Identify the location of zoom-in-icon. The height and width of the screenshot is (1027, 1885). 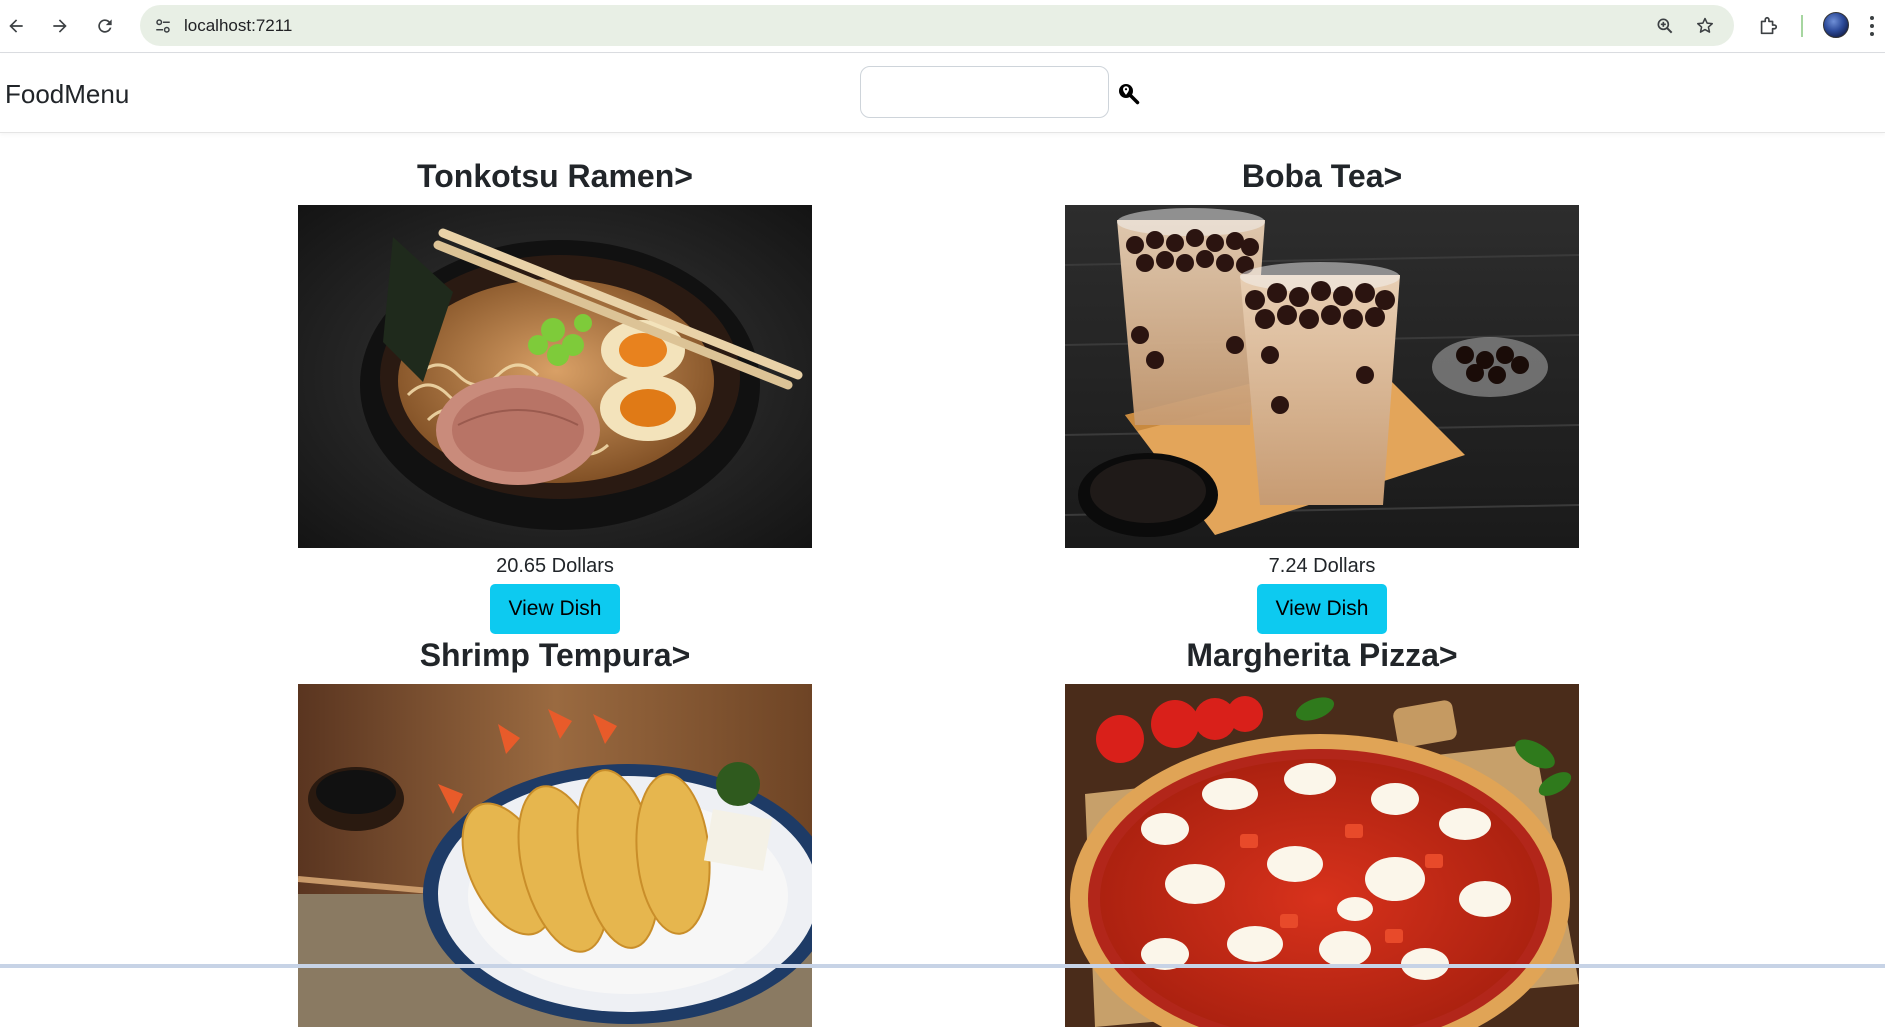
(1665, 26).